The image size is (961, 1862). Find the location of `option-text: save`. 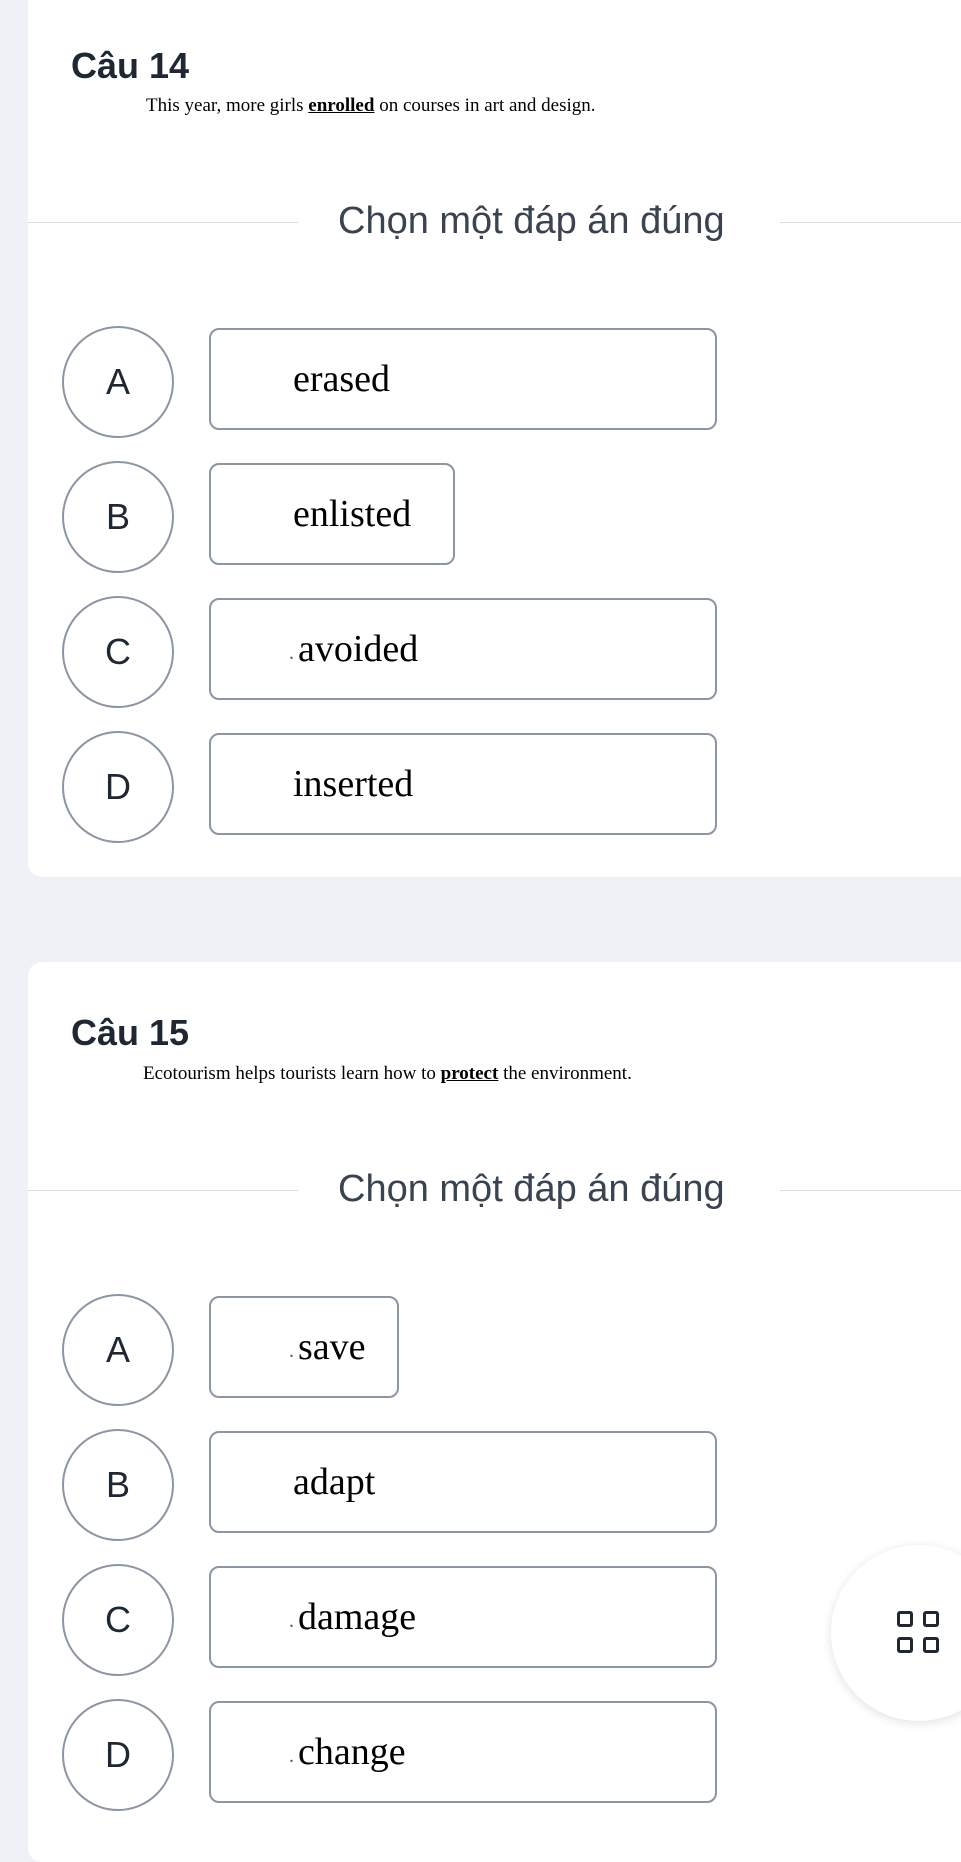

option-text: save is located at coordinates (332, 1347).